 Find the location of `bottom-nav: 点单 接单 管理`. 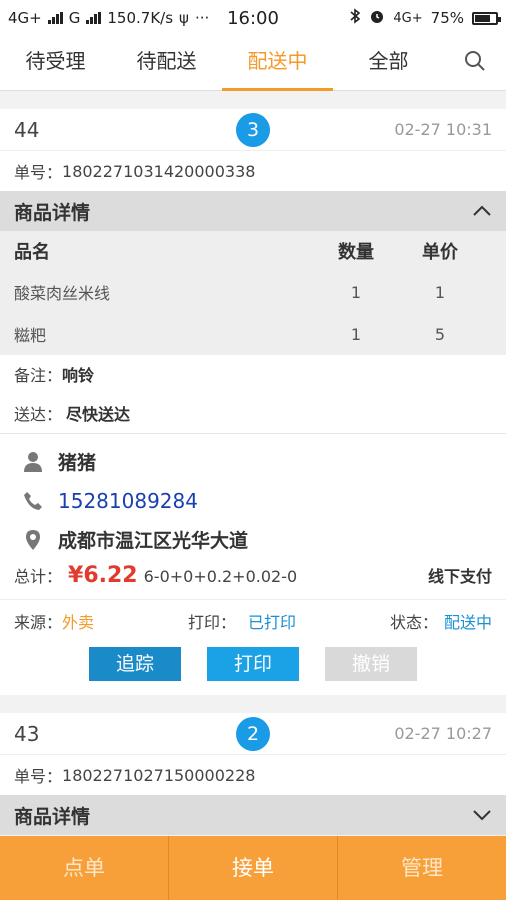

bottom-nav: 点单 接单 管理 is located at coordinates (253, 868).